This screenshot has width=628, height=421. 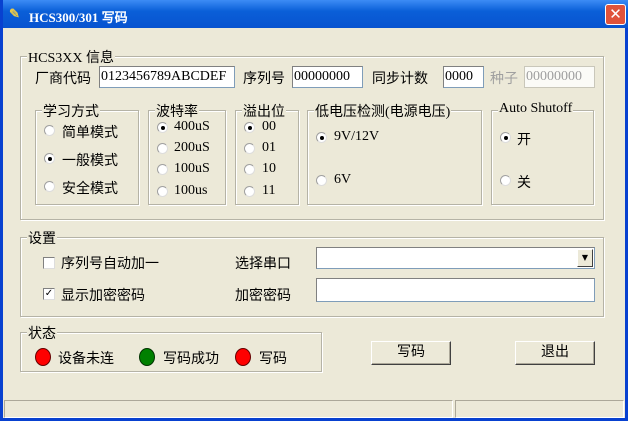 What do you see at coordinates (264, 111) in the screenshot?
I see `overflow-legend: 溢出位` at bounding box center [264, 111].